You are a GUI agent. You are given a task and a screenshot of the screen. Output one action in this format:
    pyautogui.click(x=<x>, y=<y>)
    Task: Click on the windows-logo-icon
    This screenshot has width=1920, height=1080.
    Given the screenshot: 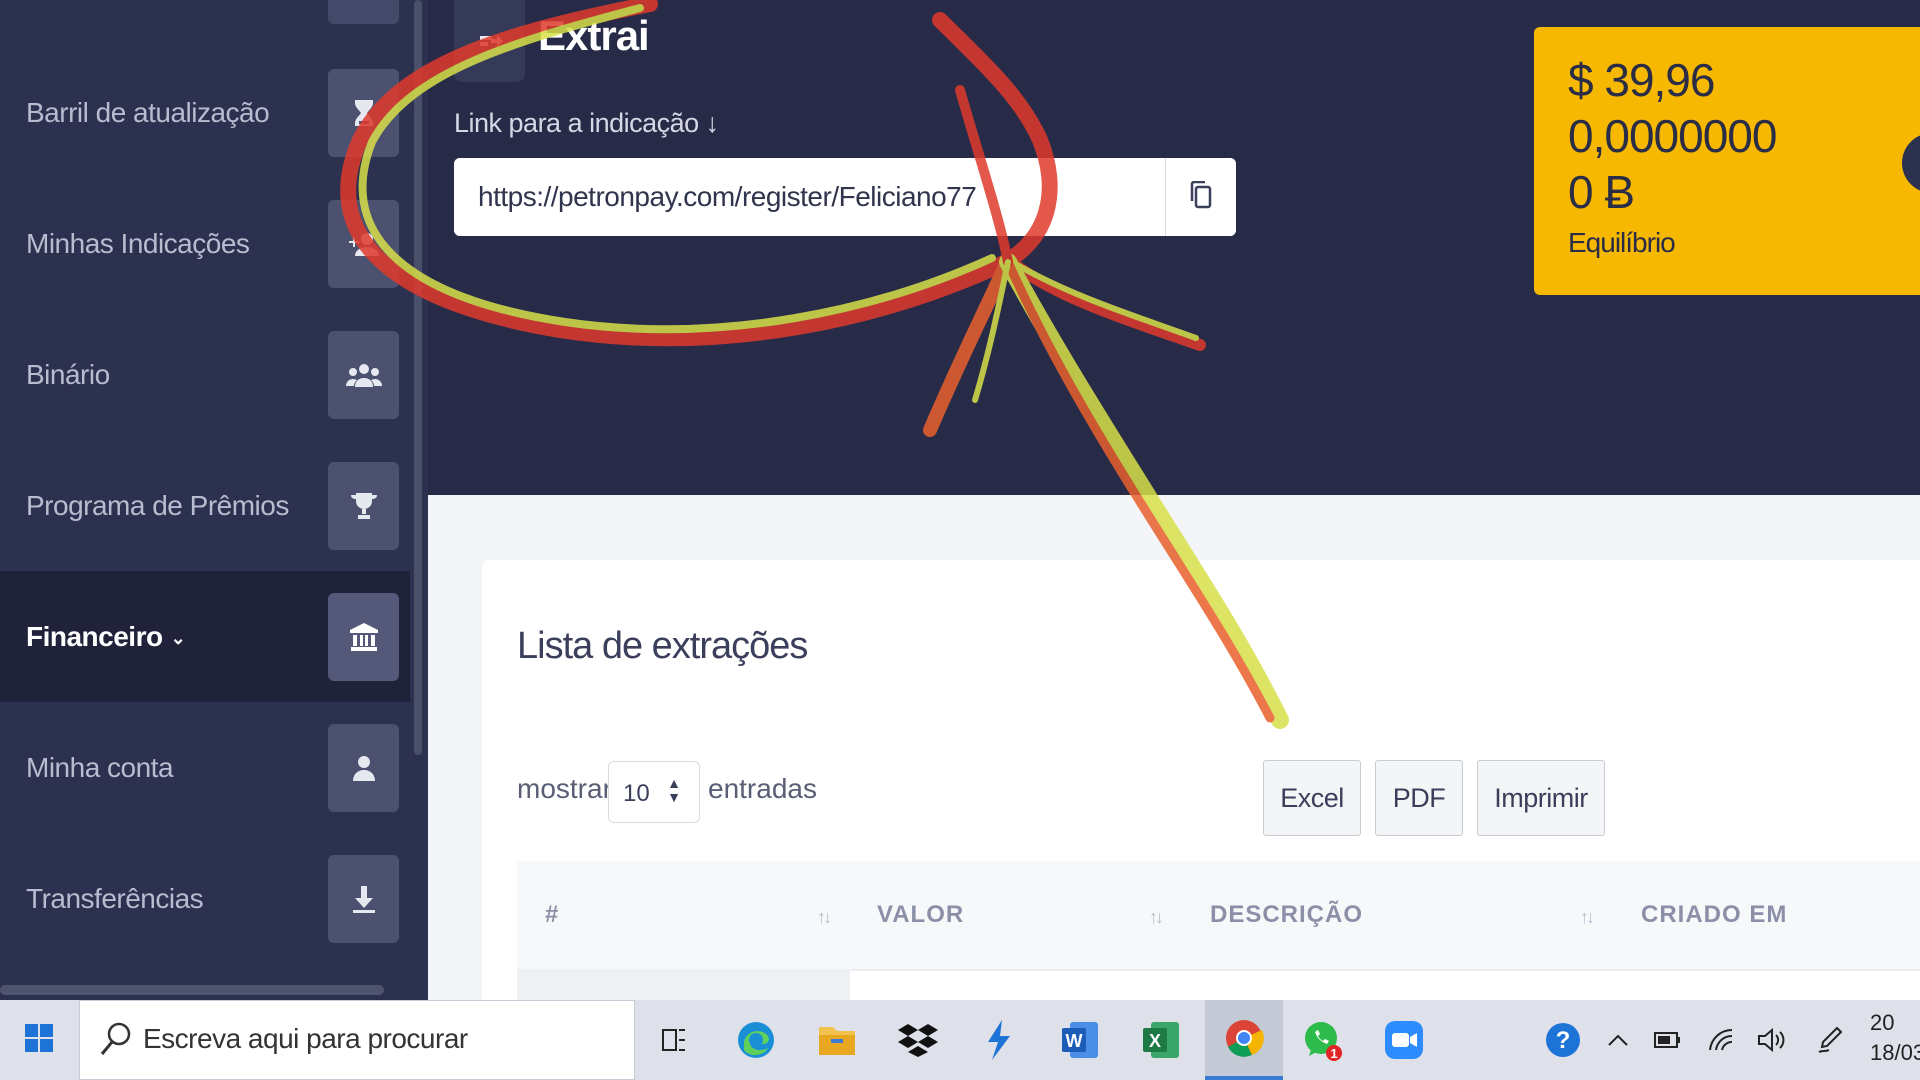 What is the action you would take?
    pyautogui.click(x=39, y=1040)
    